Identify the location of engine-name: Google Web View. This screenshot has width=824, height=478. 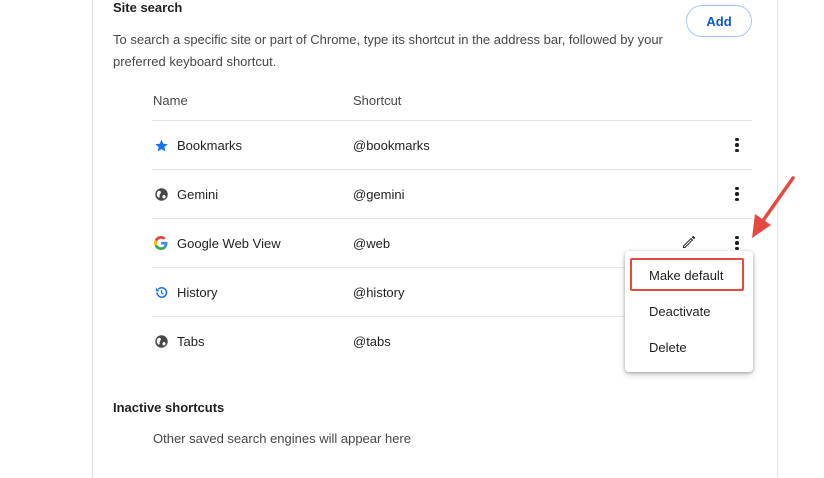
(229, 243).